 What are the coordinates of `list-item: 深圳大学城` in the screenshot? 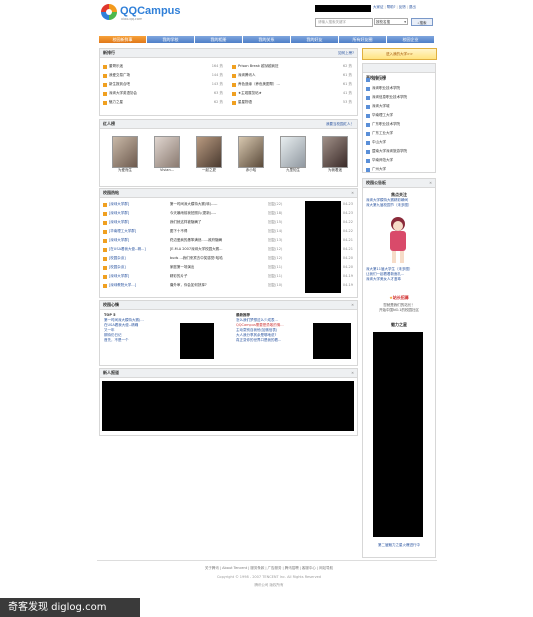 It's located at (399, 106).